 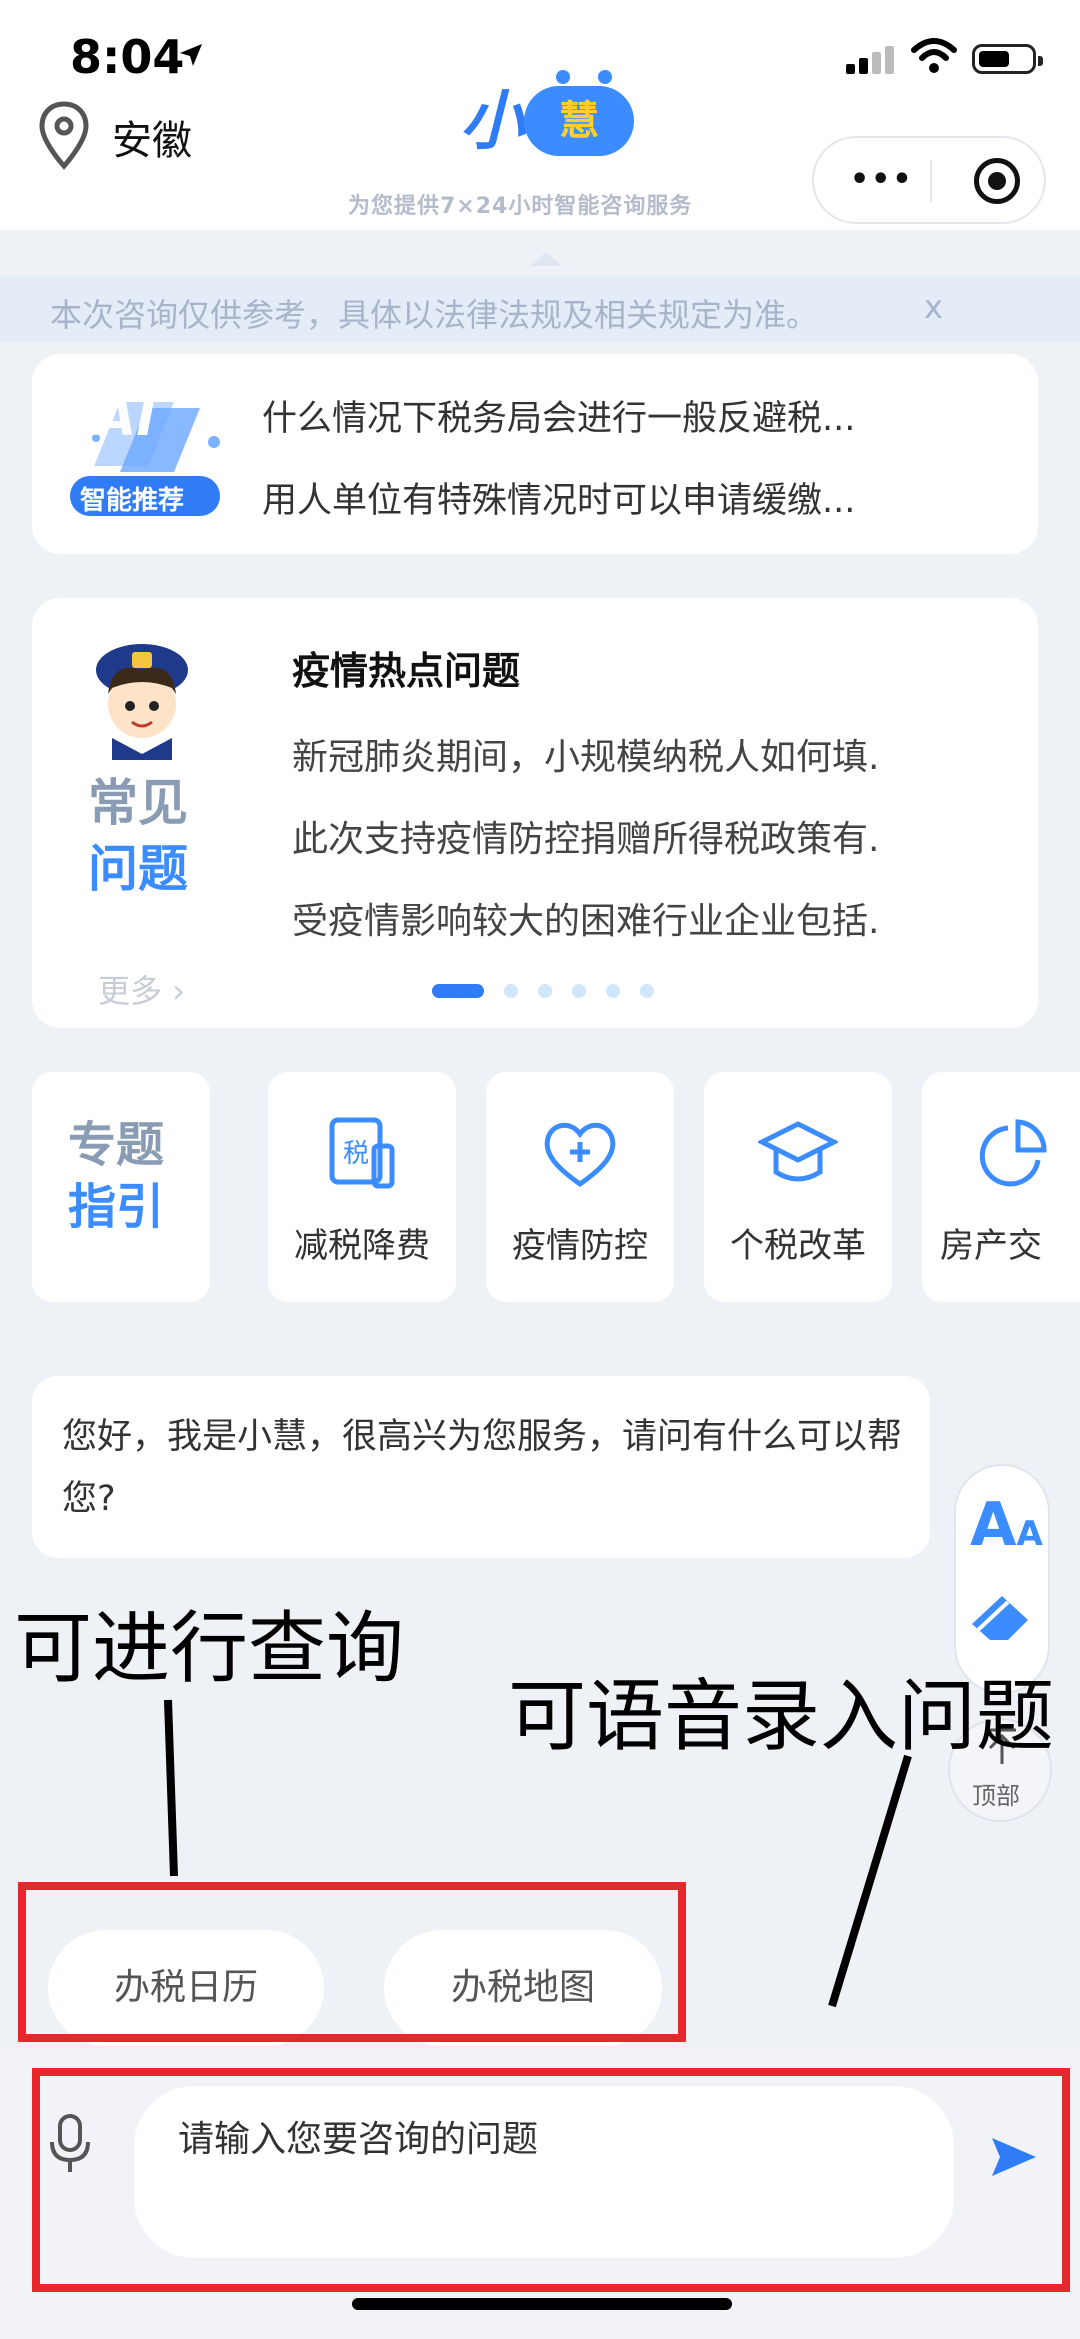 What do you see at coordinates (542, 2304) in the screenshot?
I see `home-indicator` at bounding box center [542, 2304].